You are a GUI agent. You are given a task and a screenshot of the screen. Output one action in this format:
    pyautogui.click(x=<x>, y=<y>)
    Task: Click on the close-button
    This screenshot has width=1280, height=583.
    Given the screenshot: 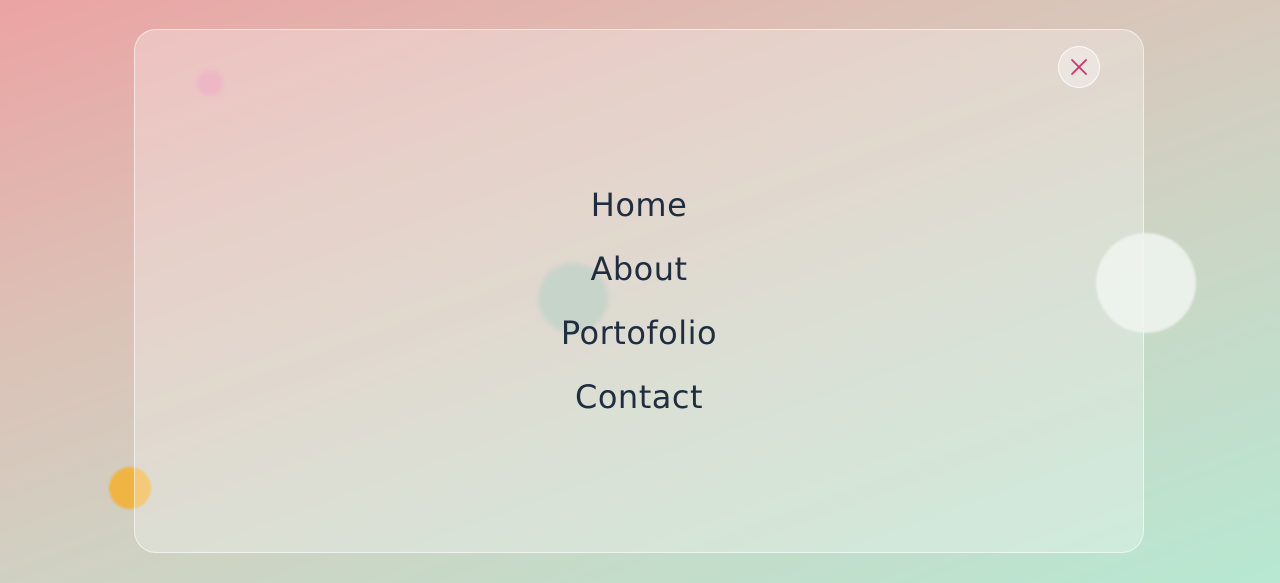 What is the action you would take?
    pyautogui.click(x=1079, y=67)
    